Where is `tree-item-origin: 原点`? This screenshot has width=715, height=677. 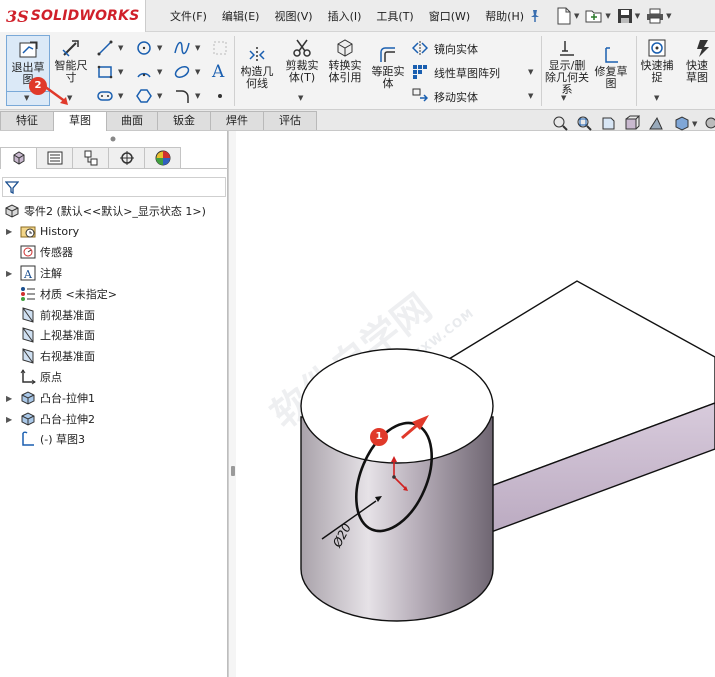
tree-item-origin: 原点 is located at coordinates (41, 377).